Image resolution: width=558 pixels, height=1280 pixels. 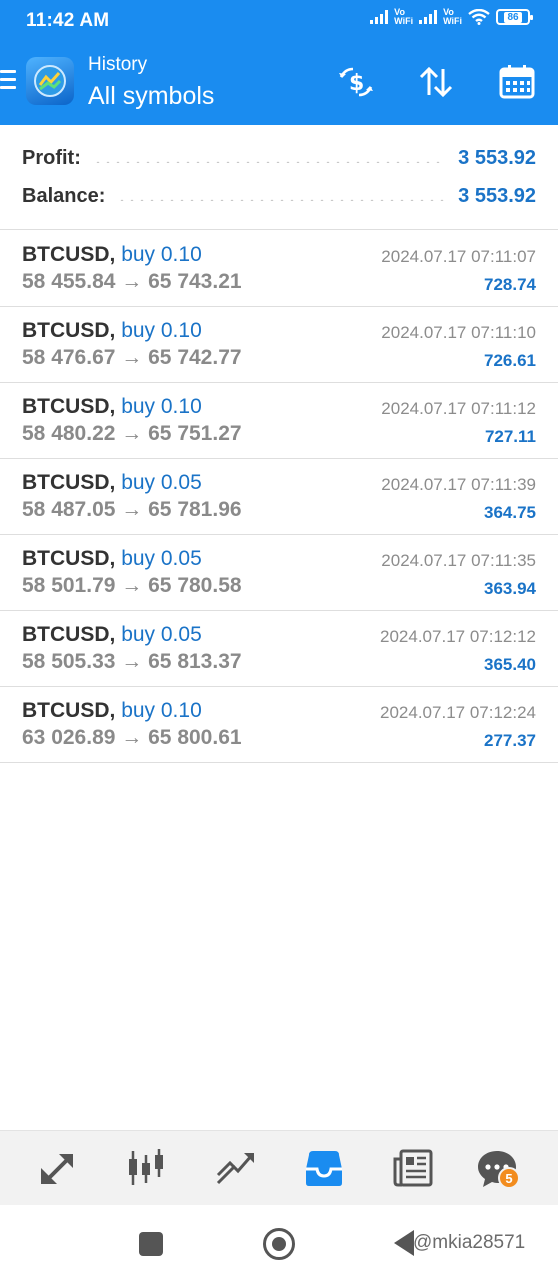 What do you see at coordinates (50, 81) in the screenshot?
I see `app-logo` at bounding box center [50, 81].